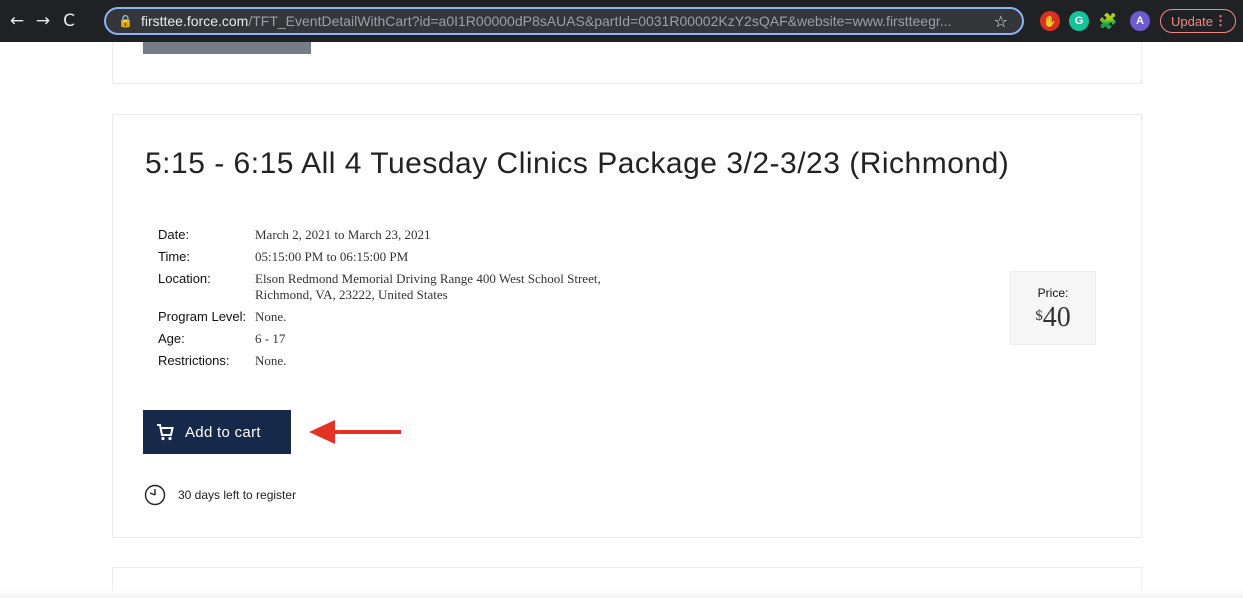 The width and height of the screenshot is (1243, 598). Describe the element at coordinates (627, 63) in the screenshot. I see `previous-event-card` at that location.